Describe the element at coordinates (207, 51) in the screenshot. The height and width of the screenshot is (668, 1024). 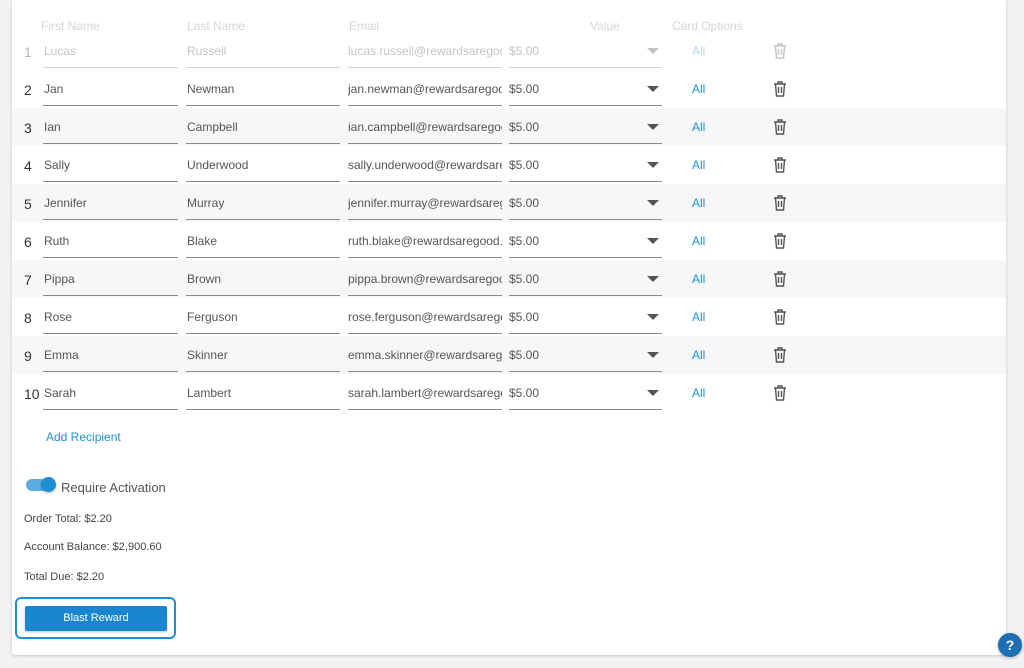
I see `last-name-value: Russell` at that location.